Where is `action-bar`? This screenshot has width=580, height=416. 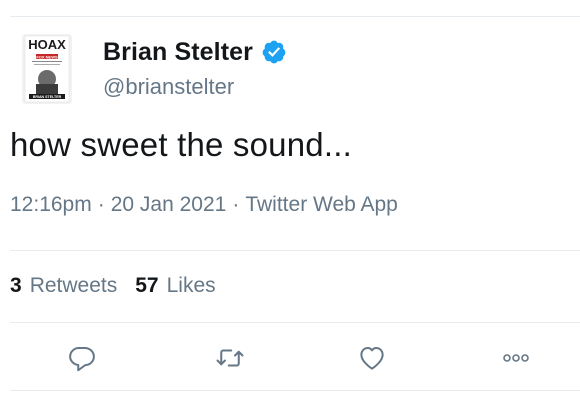 action-bar is located at coordinates (290, 358).